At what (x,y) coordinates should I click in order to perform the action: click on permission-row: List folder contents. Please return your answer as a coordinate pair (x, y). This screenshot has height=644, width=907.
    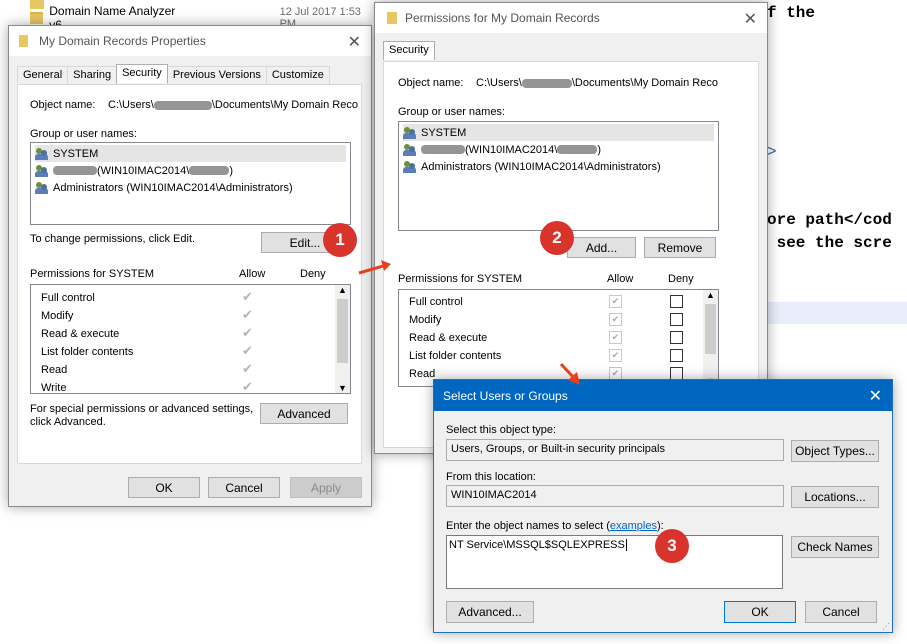
    Looking at the image, I should click on (87, 352).